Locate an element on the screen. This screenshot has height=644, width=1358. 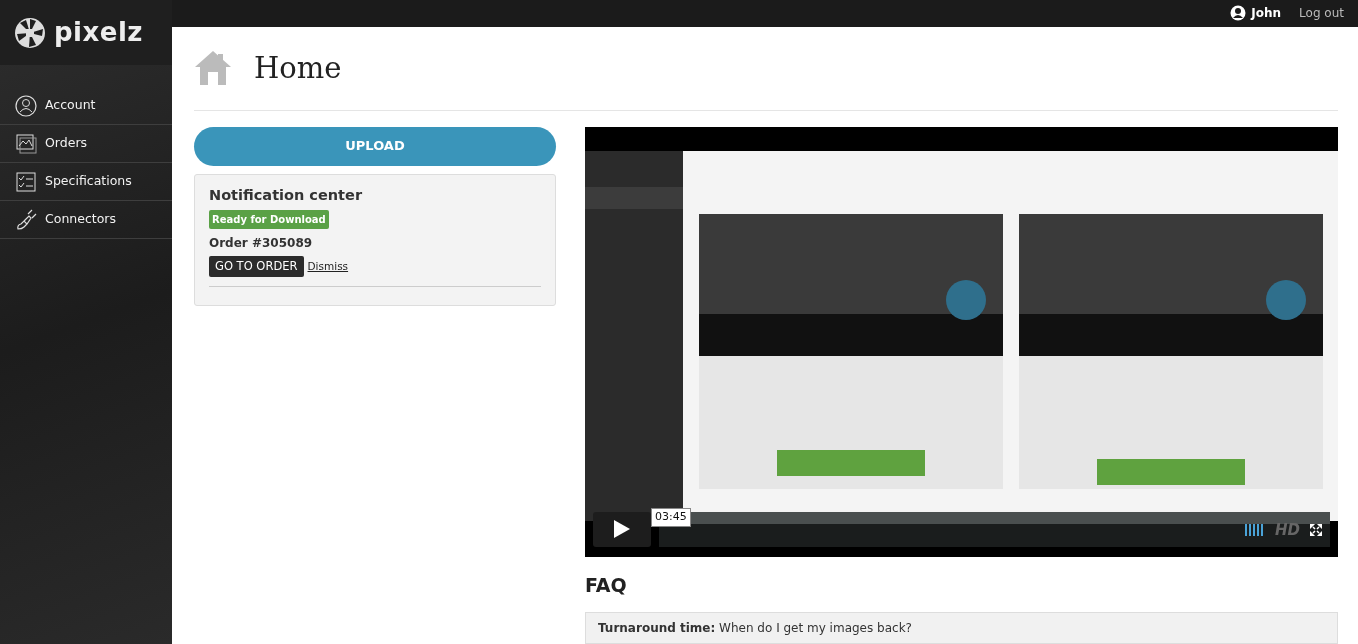
play-button is located at coordinates (622, 529).